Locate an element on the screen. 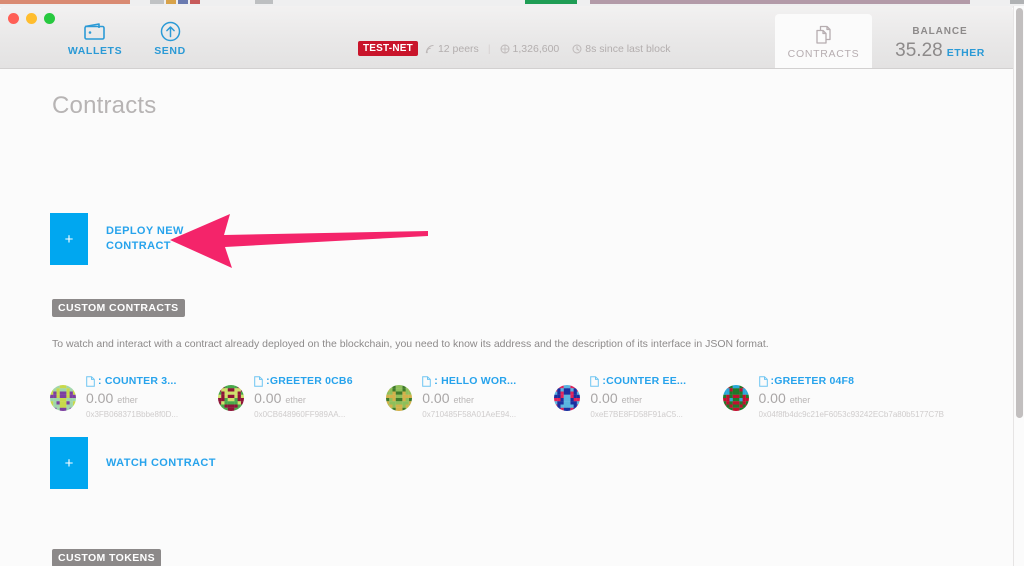  nav-wallets-label: WALLETS is located at coordinates (95, 51).